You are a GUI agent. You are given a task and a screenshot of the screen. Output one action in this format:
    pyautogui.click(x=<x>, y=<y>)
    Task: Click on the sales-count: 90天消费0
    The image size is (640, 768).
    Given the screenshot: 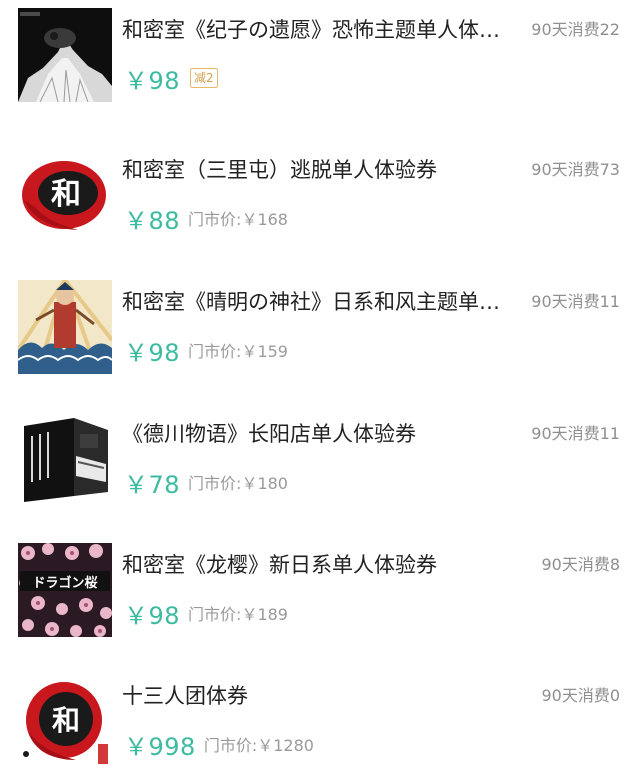 What is the action you would take?
    pyautogui.click(x=580, y=695)
    